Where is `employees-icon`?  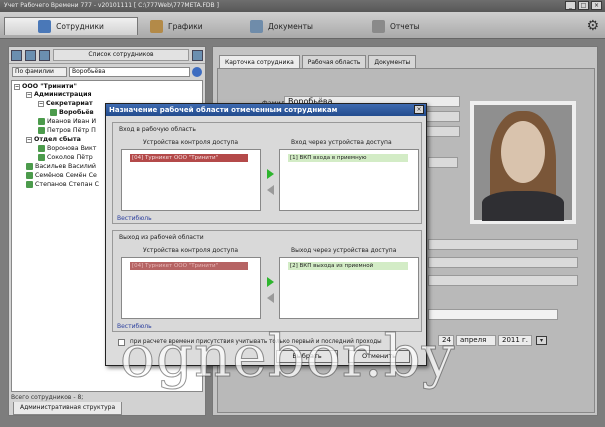 employees-icon is located at coordinates (45, 26).